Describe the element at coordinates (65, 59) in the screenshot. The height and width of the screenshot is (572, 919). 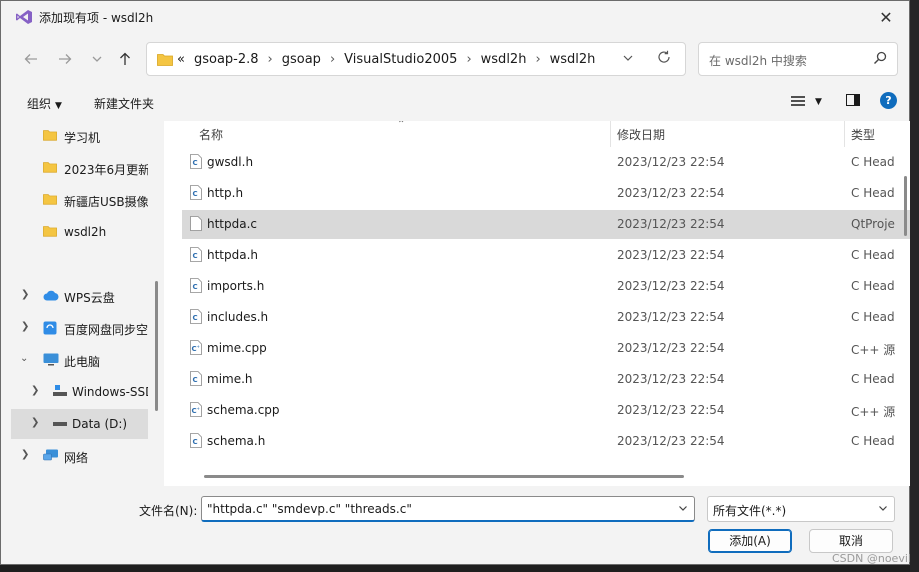
I see `forward-button` at that location.